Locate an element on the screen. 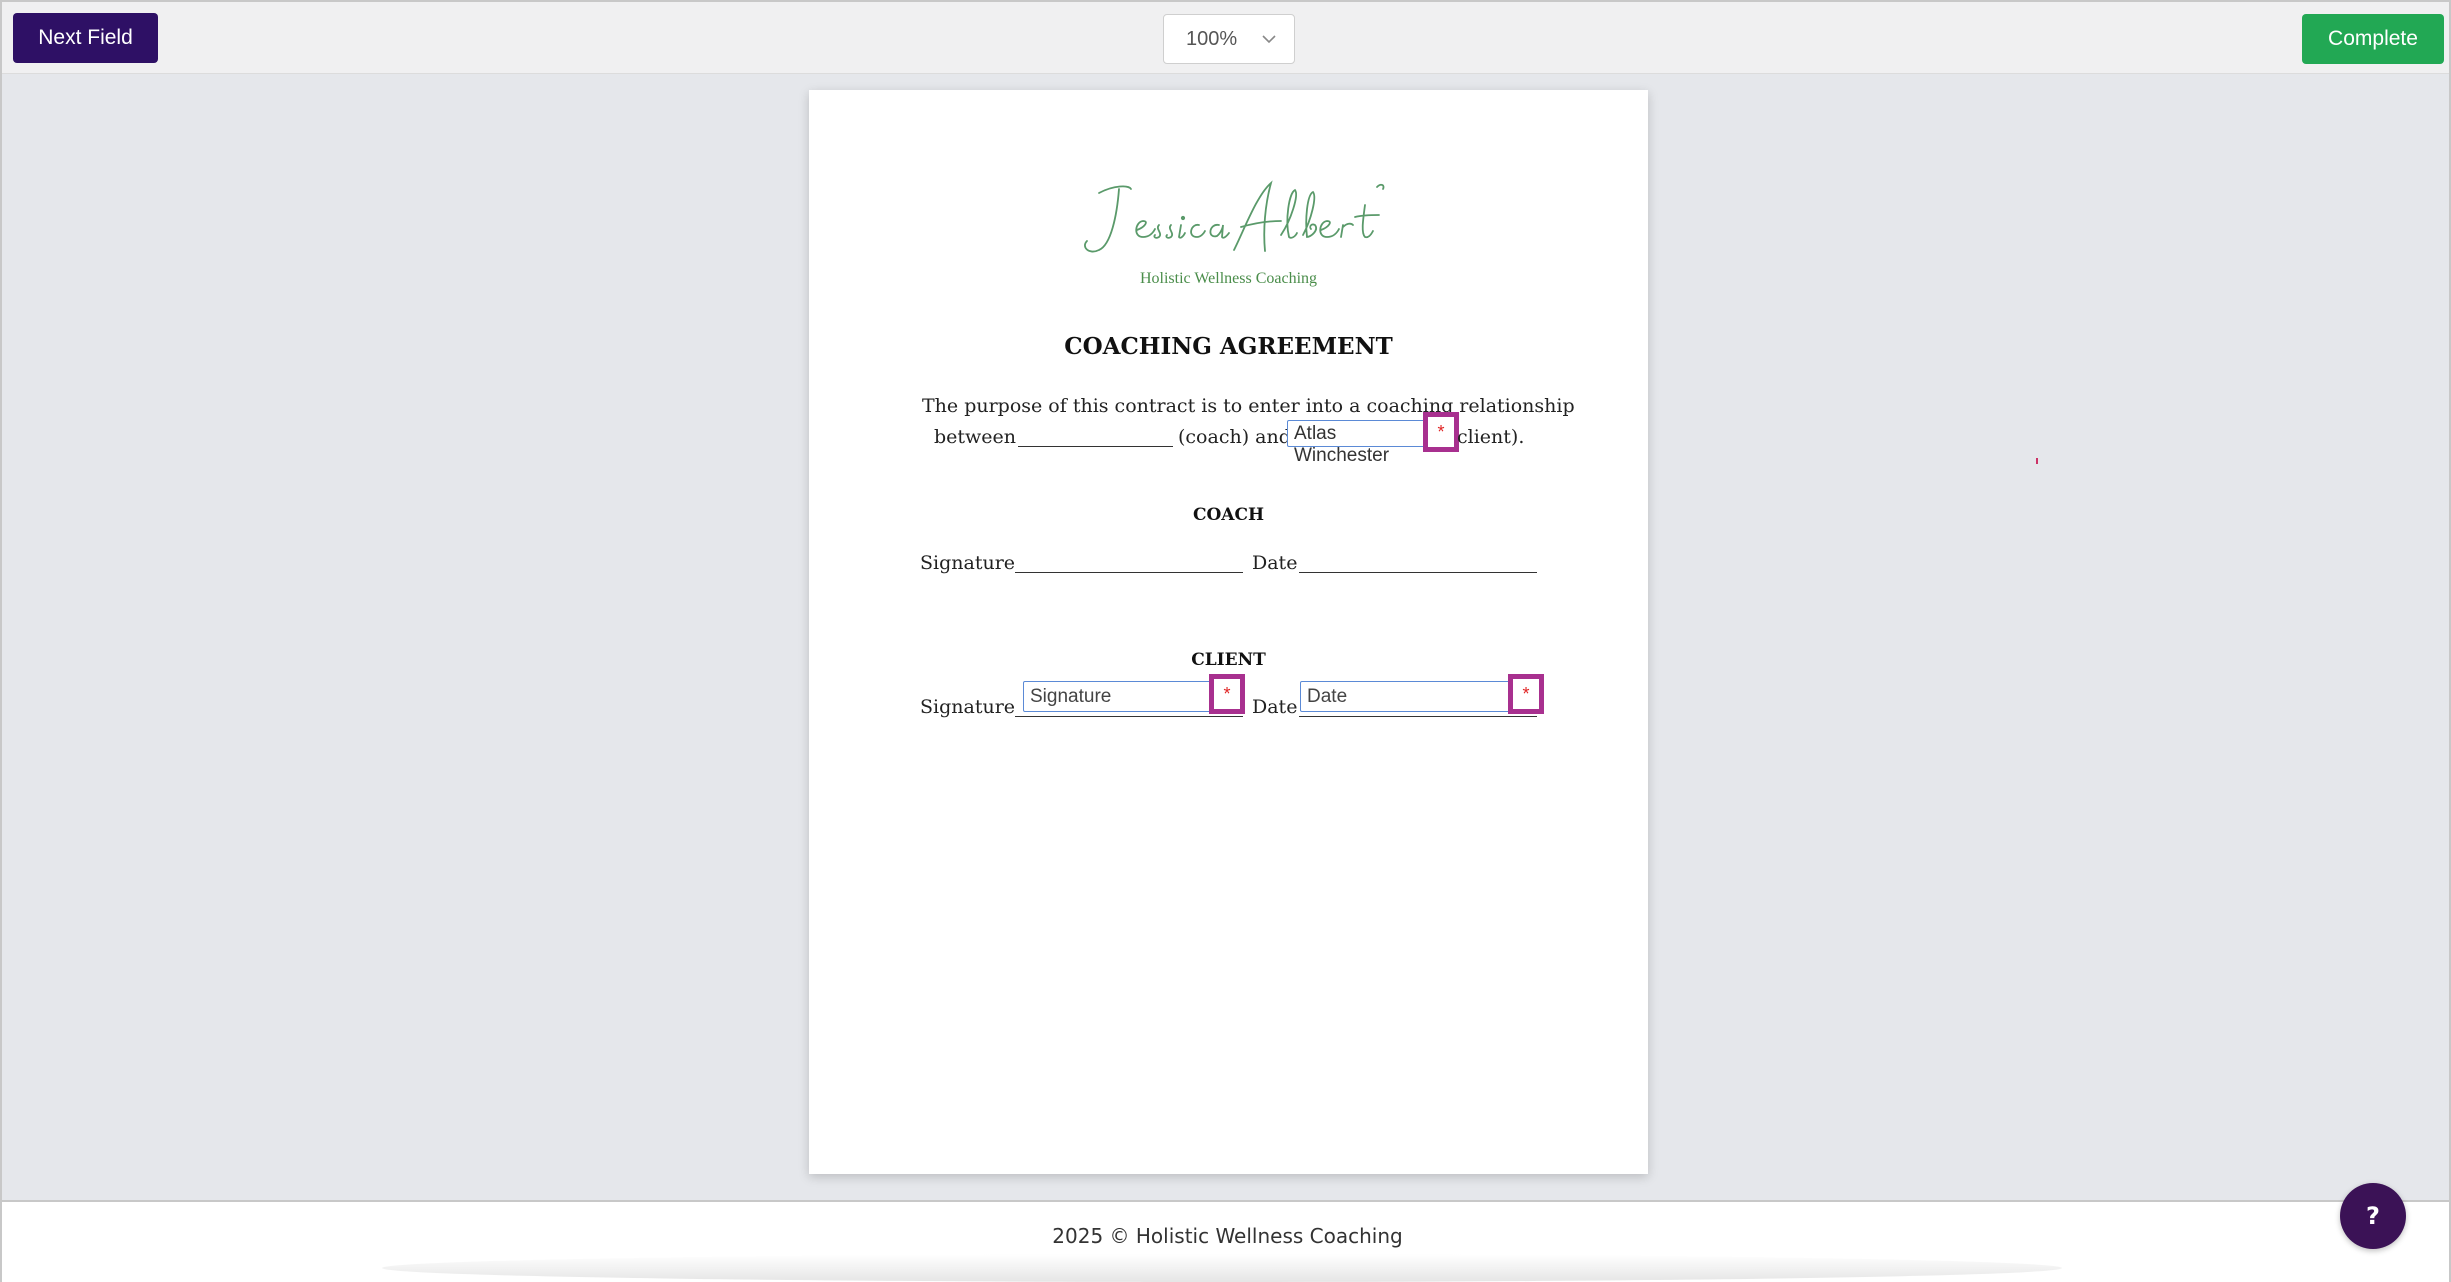  footer-shadow is located at coordinates (1222, 1268).